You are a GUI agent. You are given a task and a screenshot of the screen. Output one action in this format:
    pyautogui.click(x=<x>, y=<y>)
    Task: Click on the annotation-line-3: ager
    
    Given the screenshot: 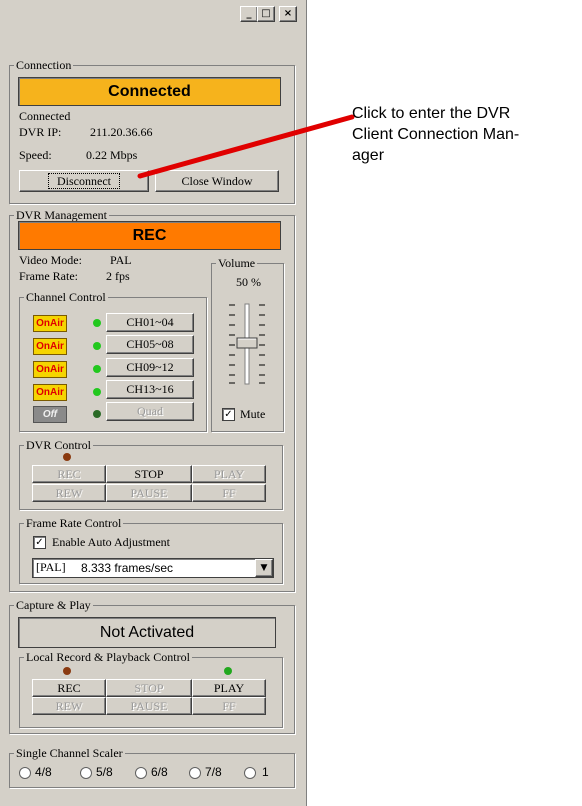 What is the action you would take?
    pyautogui.click(x=368, y=155)
    